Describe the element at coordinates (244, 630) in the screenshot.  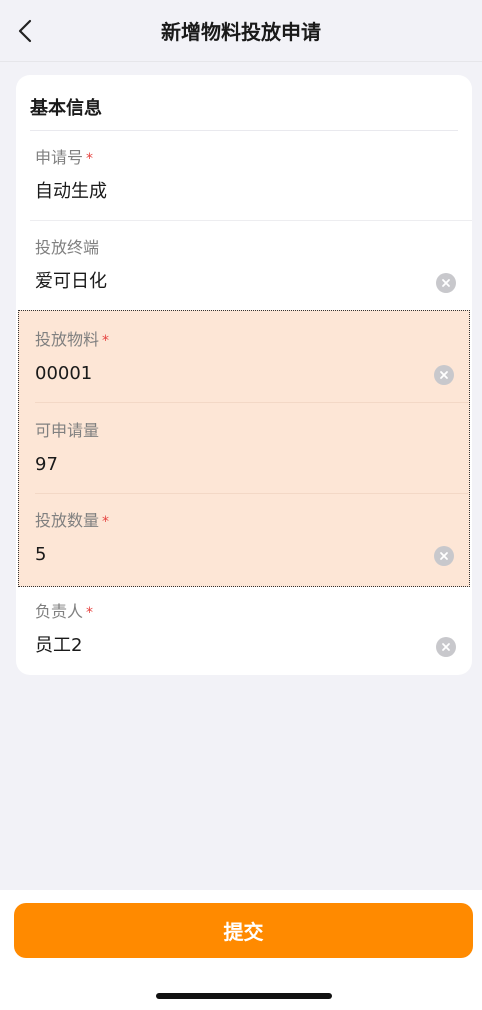
I see `owner-field: 负责人 * 员工2` at that location.